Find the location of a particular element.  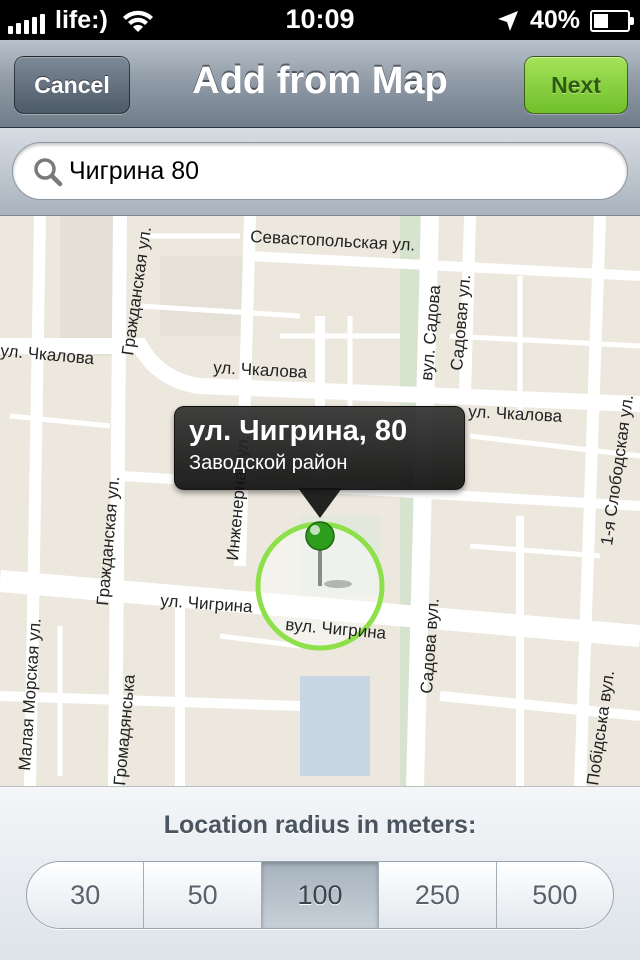

search-field is located at coordinates (320, 171).